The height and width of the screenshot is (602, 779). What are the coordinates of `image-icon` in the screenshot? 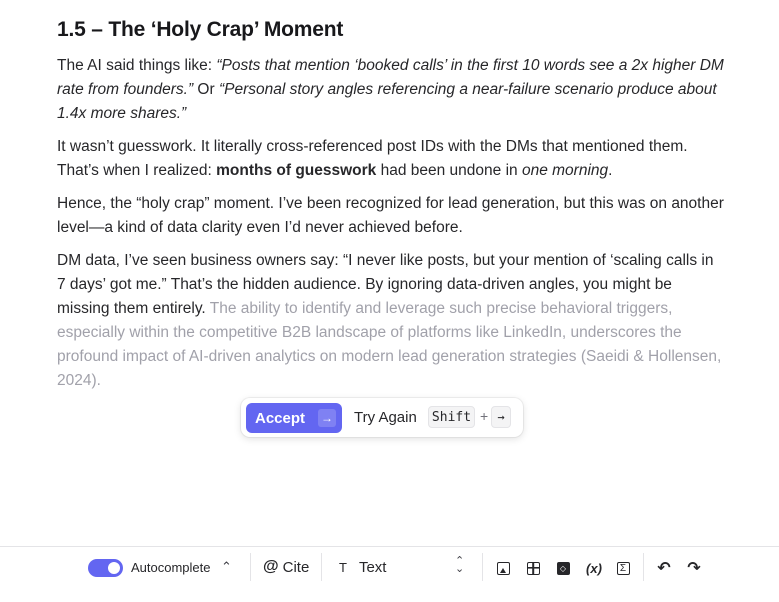 It's located at (503, 568).